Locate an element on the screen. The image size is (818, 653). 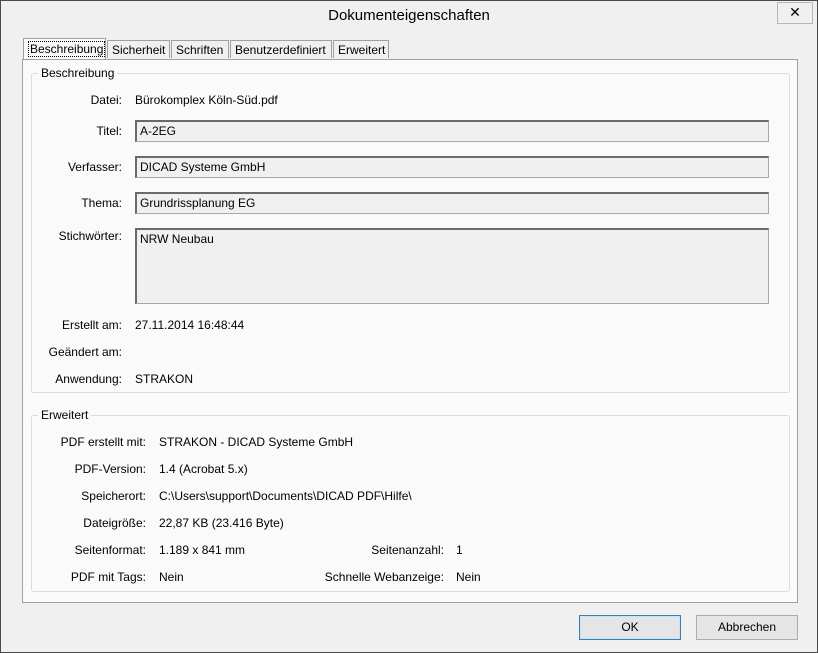
thema-field: Grundrissplanung EG is located at coordinates (452, 203).